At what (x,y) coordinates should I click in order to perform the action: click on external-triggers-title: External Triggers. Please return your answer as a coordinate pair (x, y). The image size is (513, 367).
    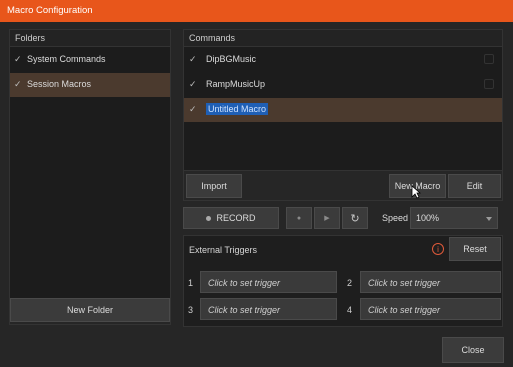
    Looking at the image, I should click on (223, 250).